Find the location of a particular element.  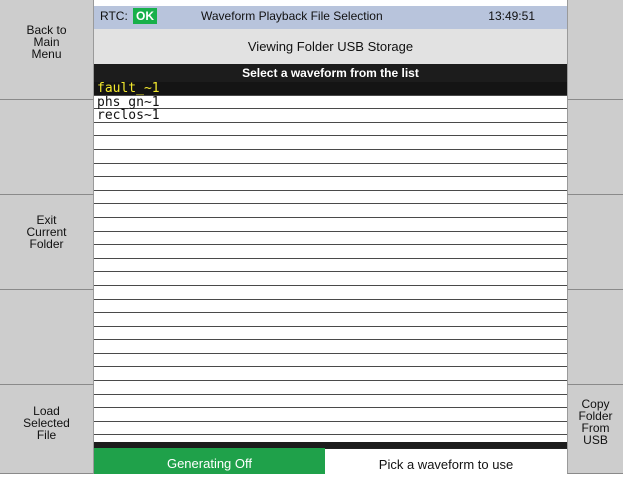

back-to-main-menu-label: Back to Main Menu is located at coordinates (46, 42).